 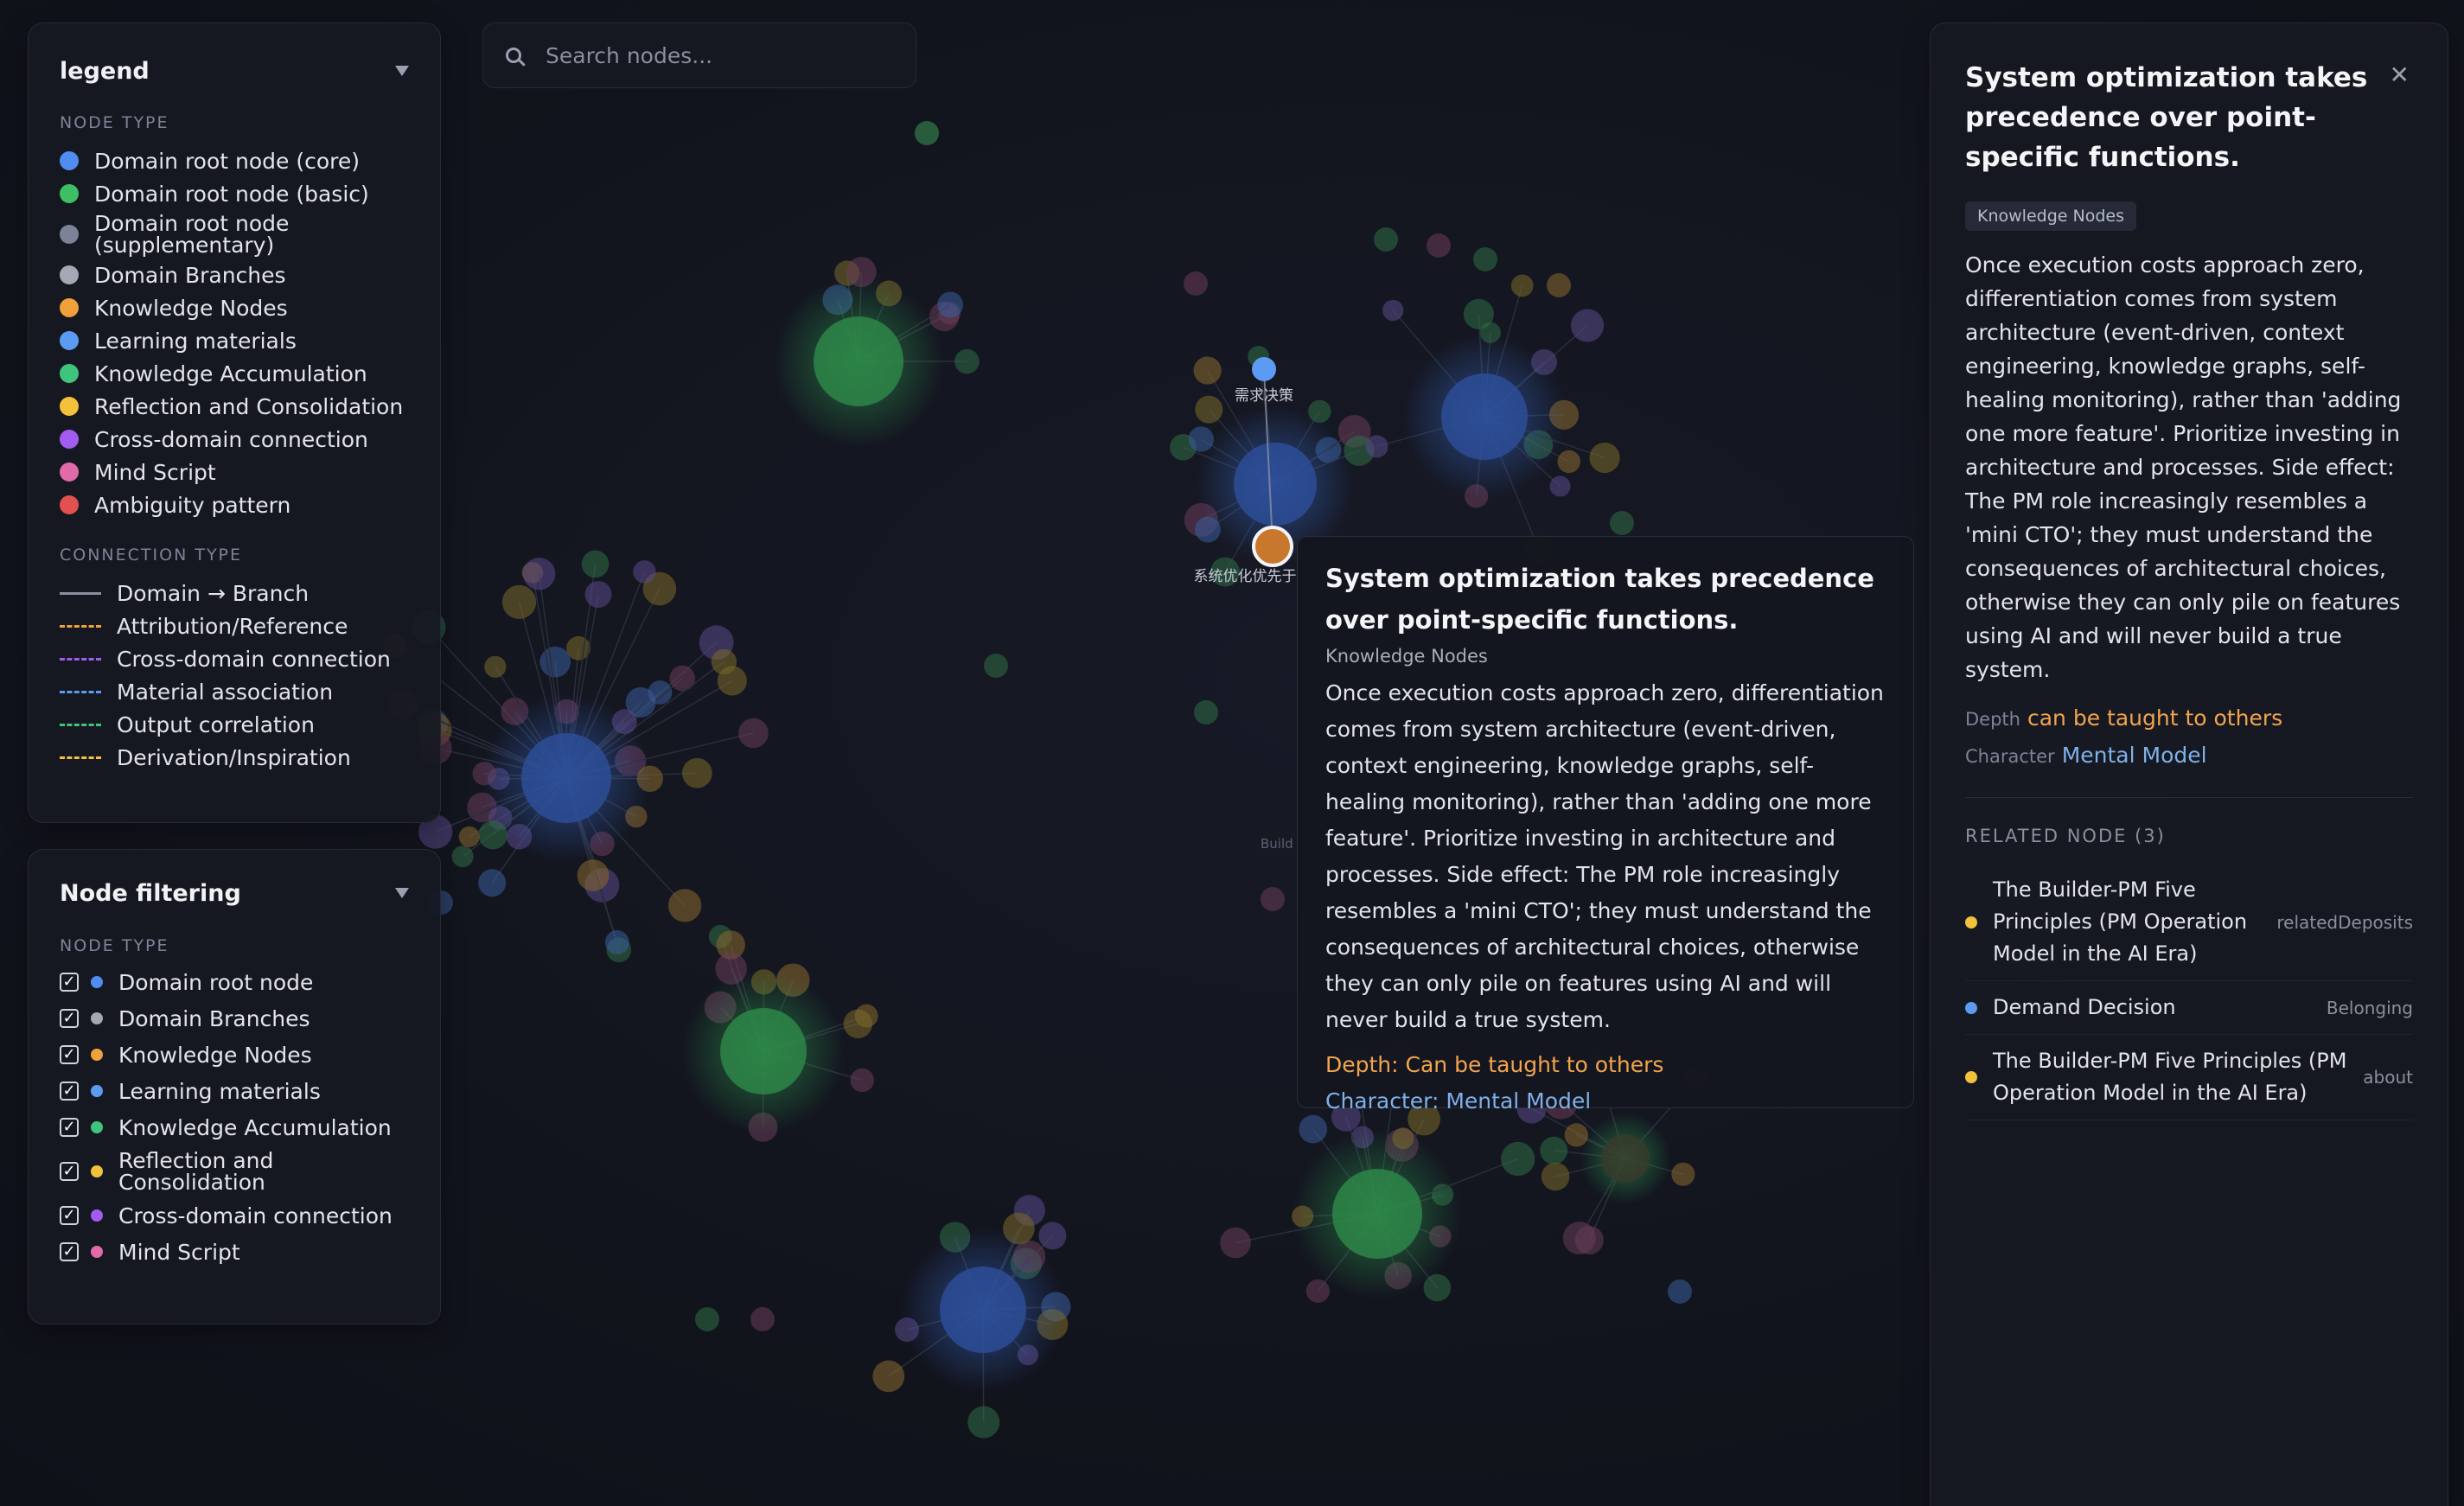 What do you see at coordinates (234, 70) in the screenshot?
I see `legend-header: legend` at bounding box center [234, 70].